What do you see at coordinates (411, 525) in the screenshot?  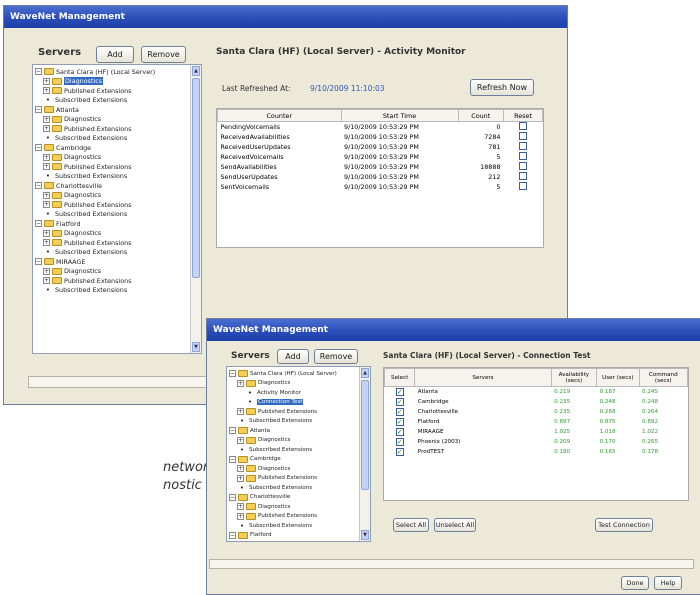 I see `select-all-button: Select All` at bounding box center [411, 525].